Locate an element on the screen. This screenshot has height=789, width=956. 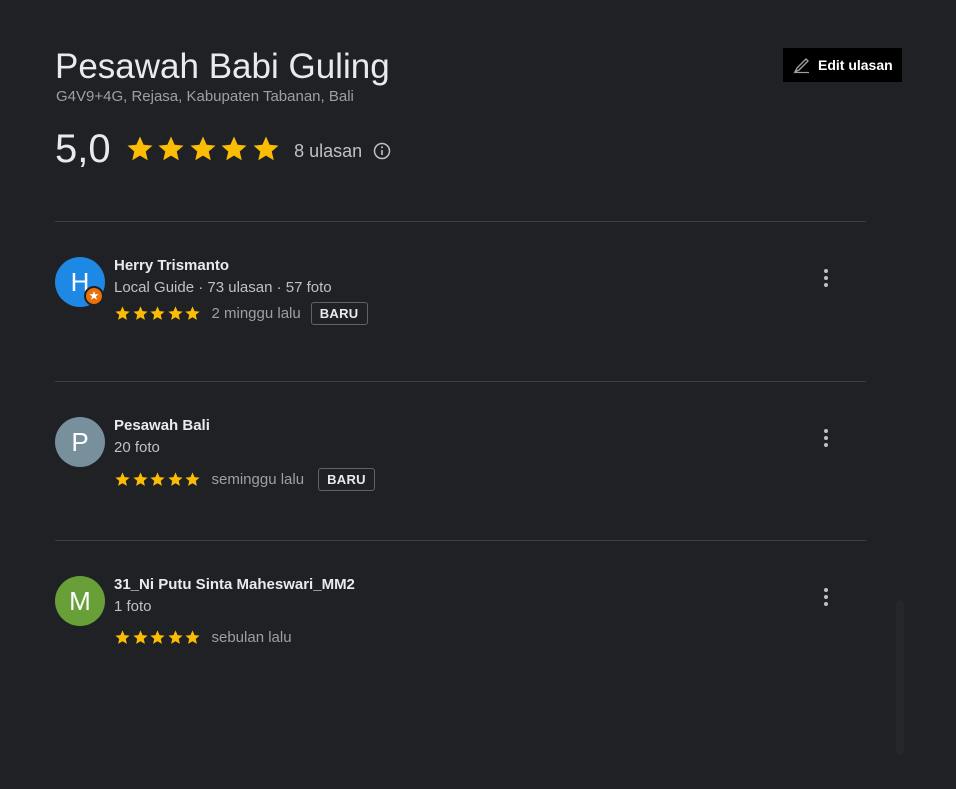
reviewer-meta: Local Guide · 73 ulasan · 57 foto is located at coordinates (223, 287).